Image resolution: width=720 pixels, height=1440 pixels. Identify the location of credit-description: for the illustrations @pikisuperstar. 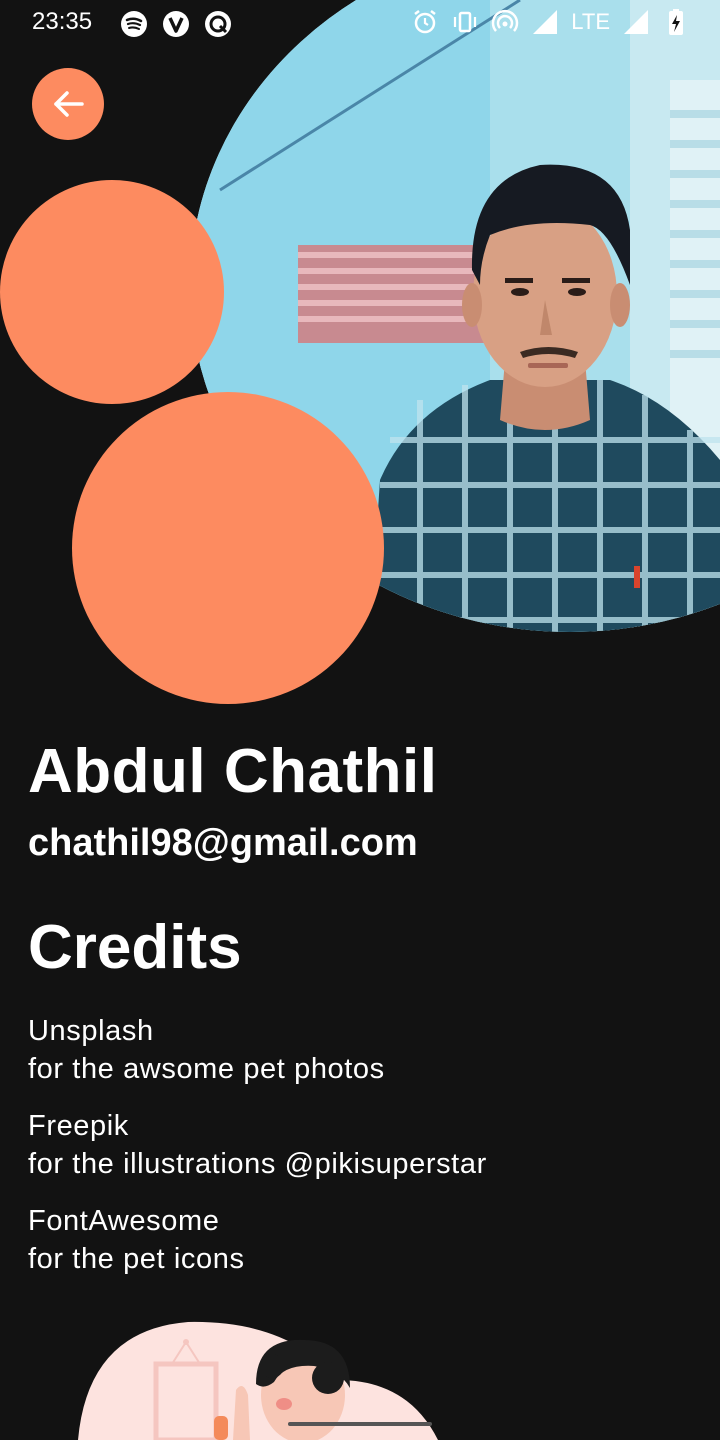
(257, 1164).